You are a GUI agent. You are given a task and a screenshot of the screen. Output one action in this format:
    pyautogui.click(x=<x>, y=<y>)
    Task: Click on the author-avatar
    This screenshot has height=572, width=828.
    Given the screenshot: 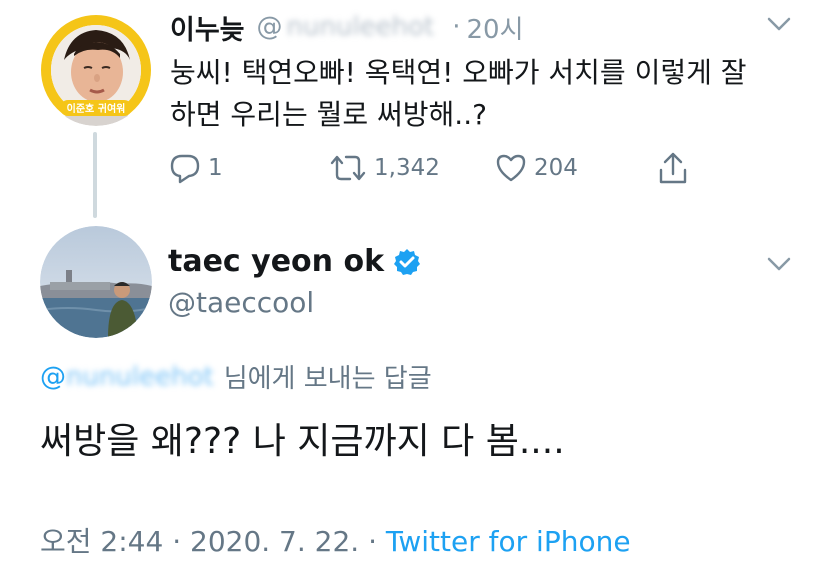 What is the action you would take?
    pyautogui.click(x=96, y=282)
    